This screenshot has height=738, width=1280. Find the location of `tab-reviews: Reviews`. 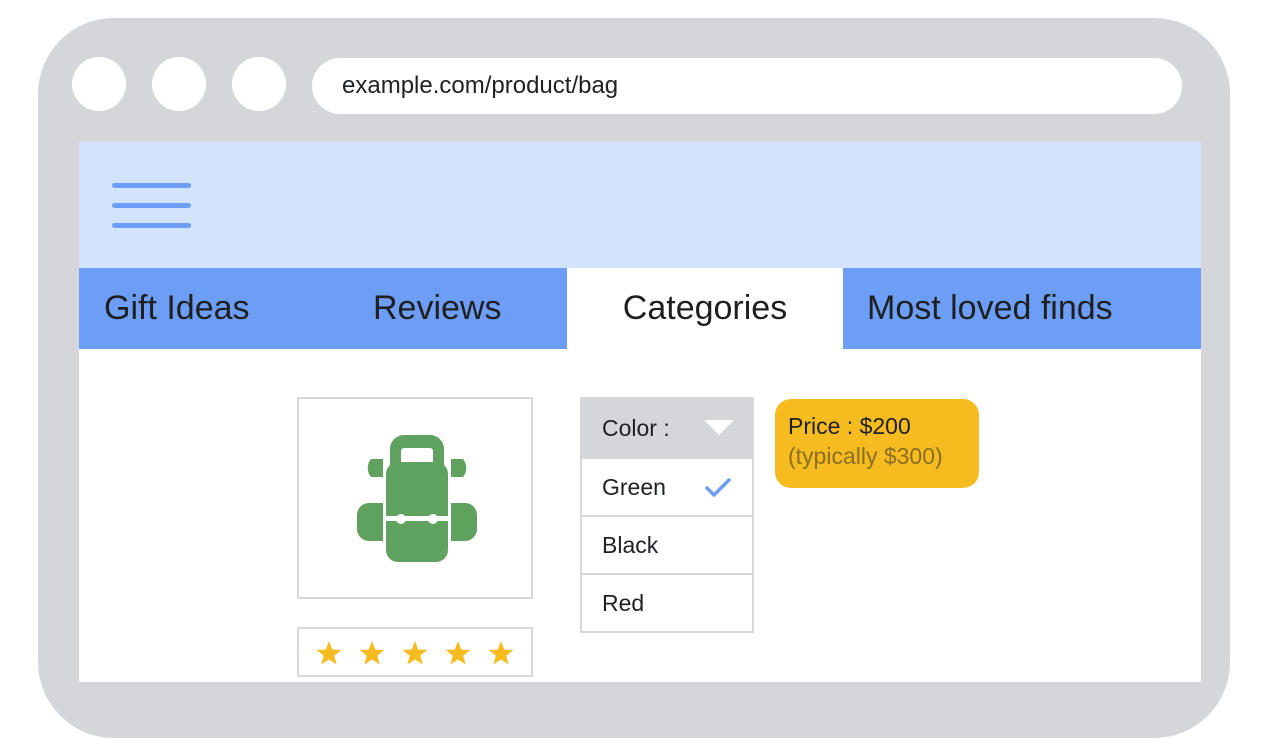

tab-reviews: Reviews is located at coordinates (437, 308).